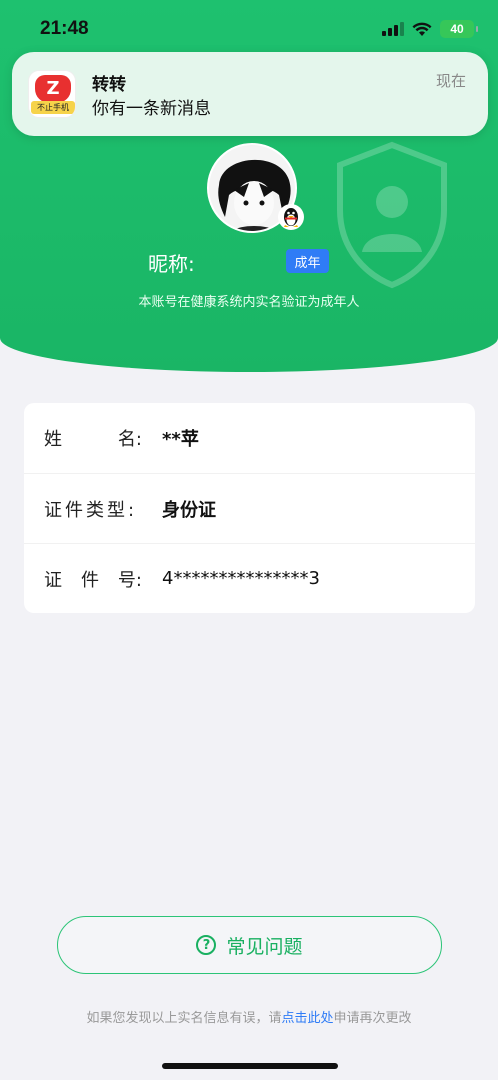  I want to click on footer-text-before: 如果您发现以上实名信息有误，请, so click(184, 1018).